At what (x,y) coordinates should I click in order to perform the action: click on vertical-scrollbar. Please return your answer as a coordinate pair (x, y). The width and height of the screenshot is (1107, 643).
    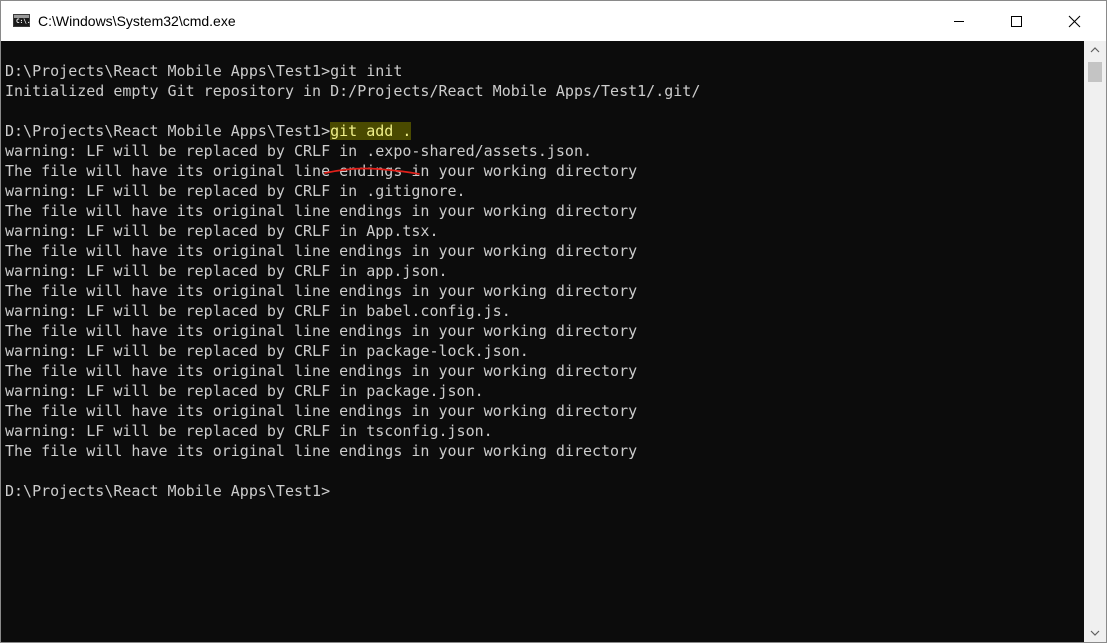
    Looking at the image, I should click on (1095, 341).